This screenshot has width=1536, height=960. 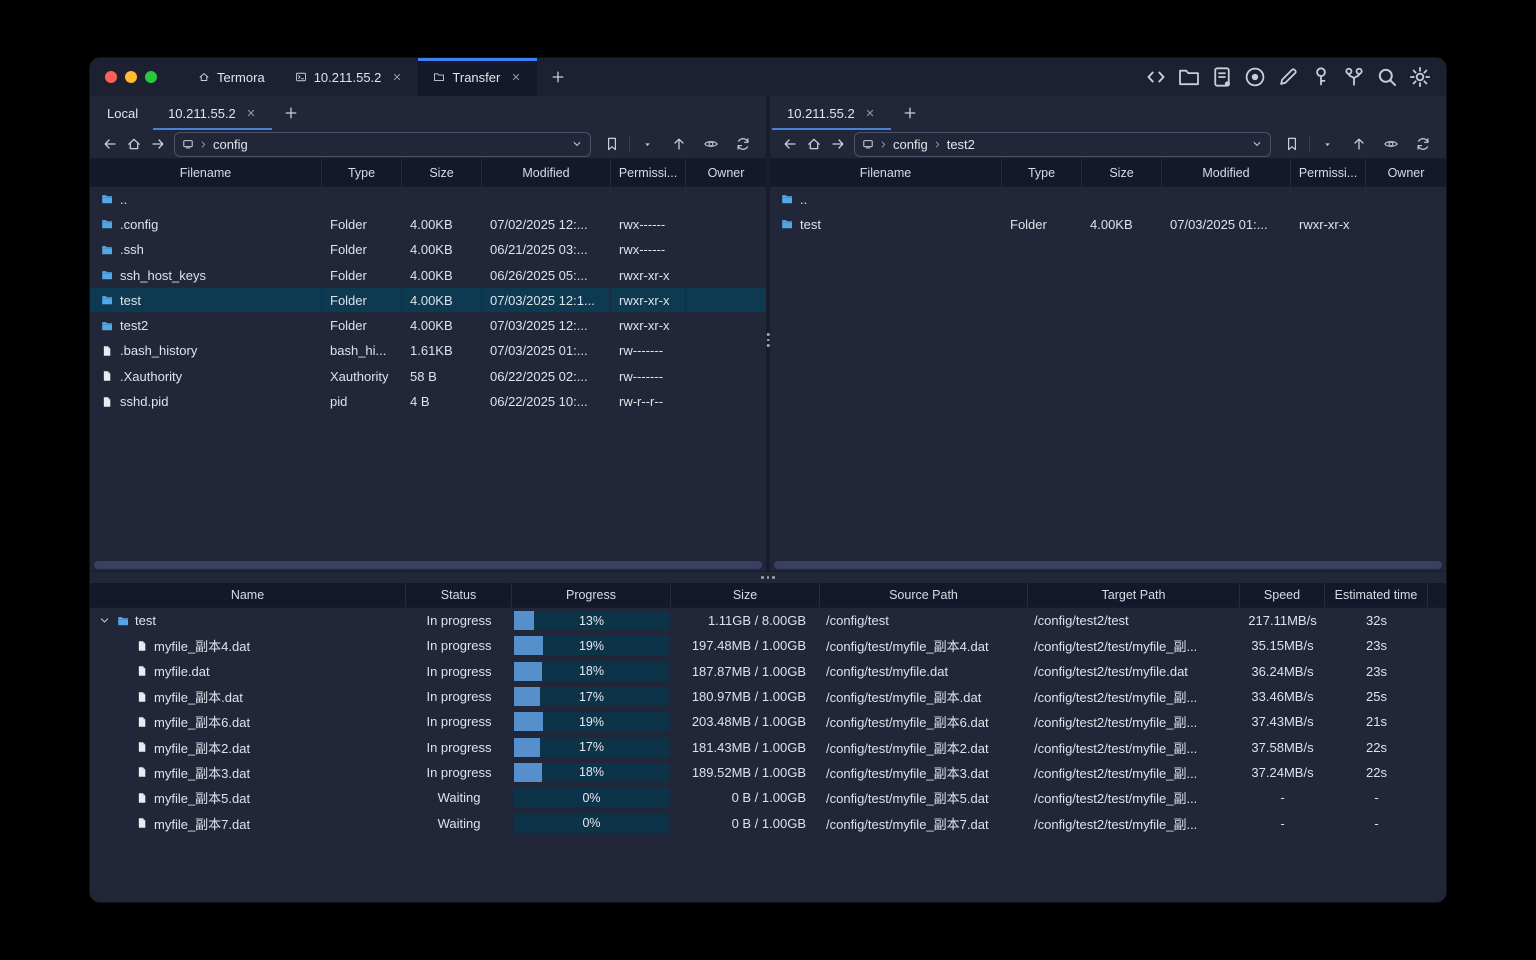 I want to click on column-header-source-path: Source Path, so click(x=924, y=595).